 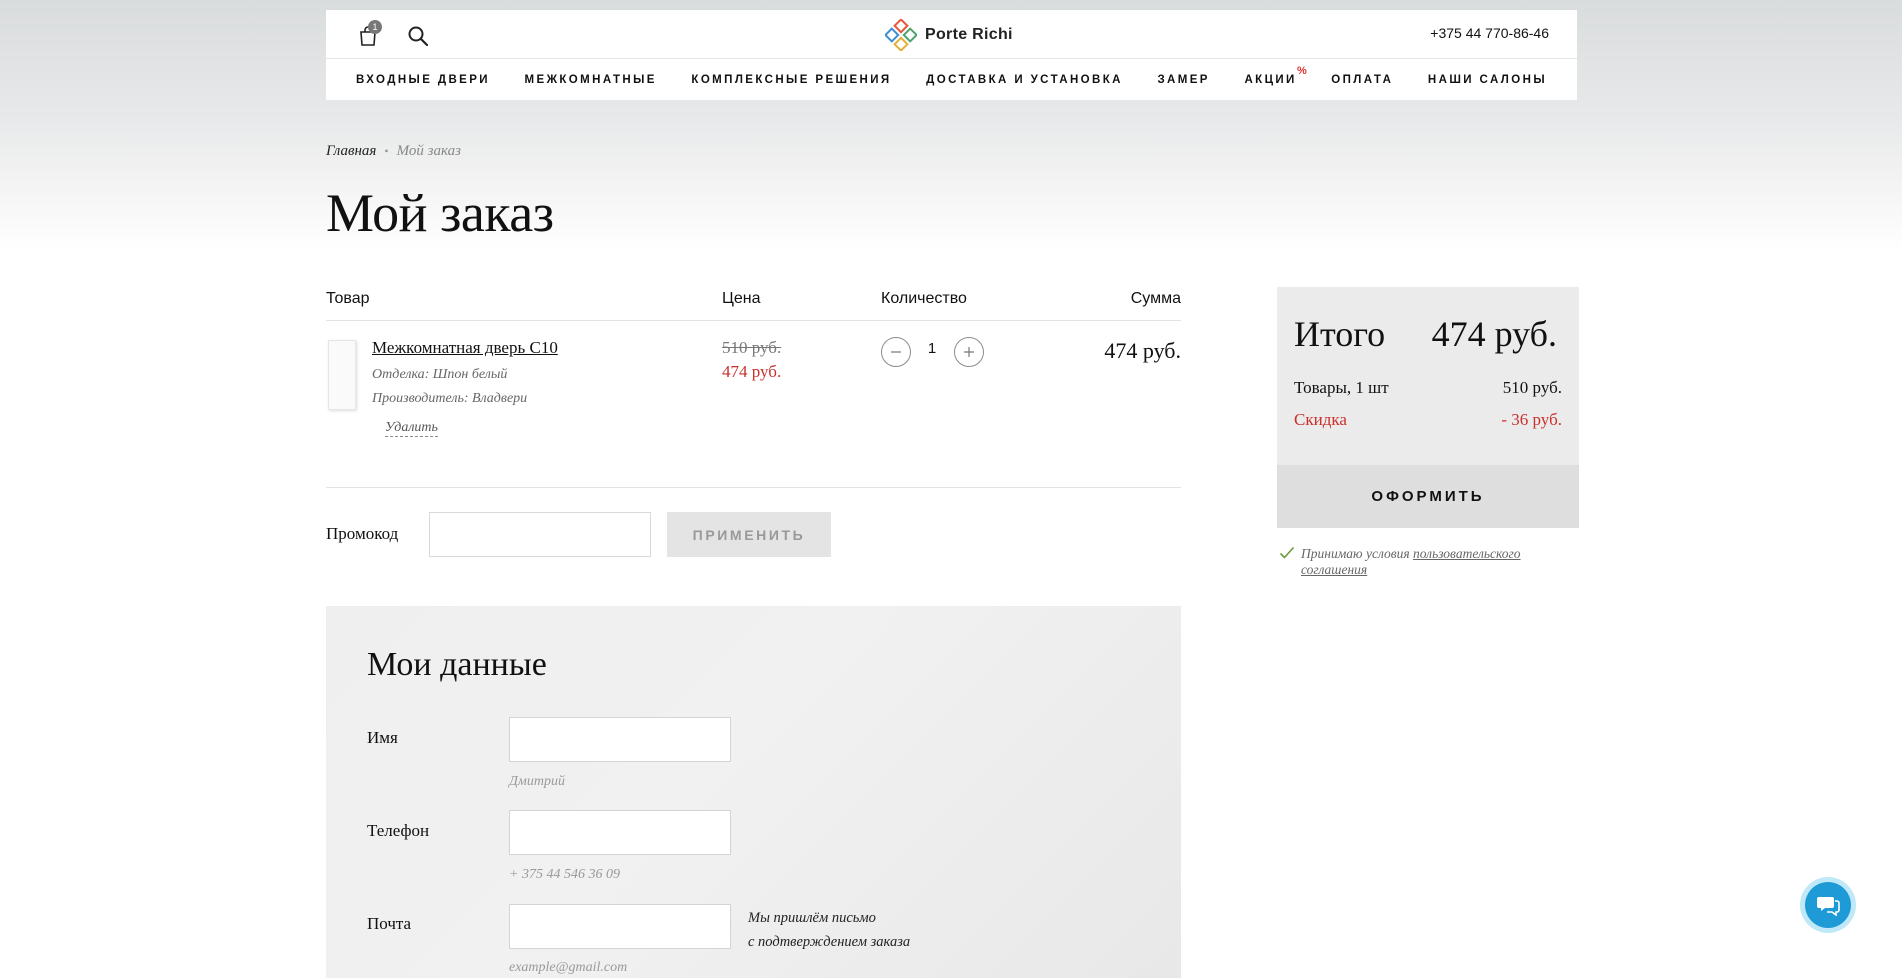 I want to click on new-price: 474 руб., so click(x=752, y=371).